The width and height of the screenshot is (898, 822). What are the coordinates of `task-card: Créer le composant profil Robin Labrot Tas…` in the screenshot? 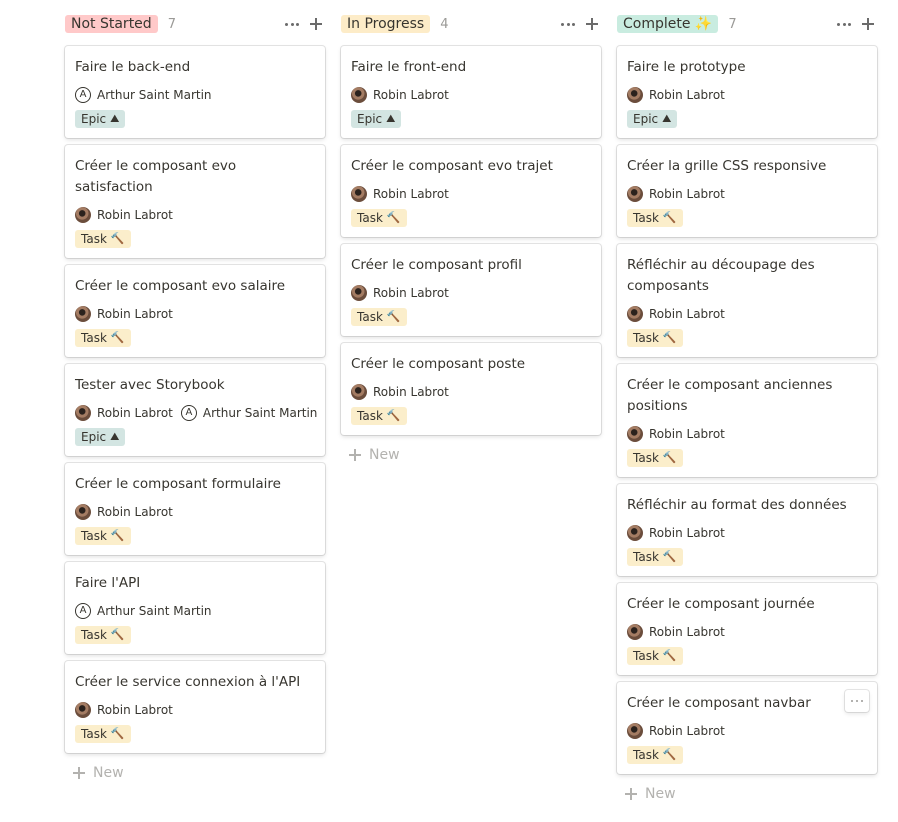 It's located at (471, 290).